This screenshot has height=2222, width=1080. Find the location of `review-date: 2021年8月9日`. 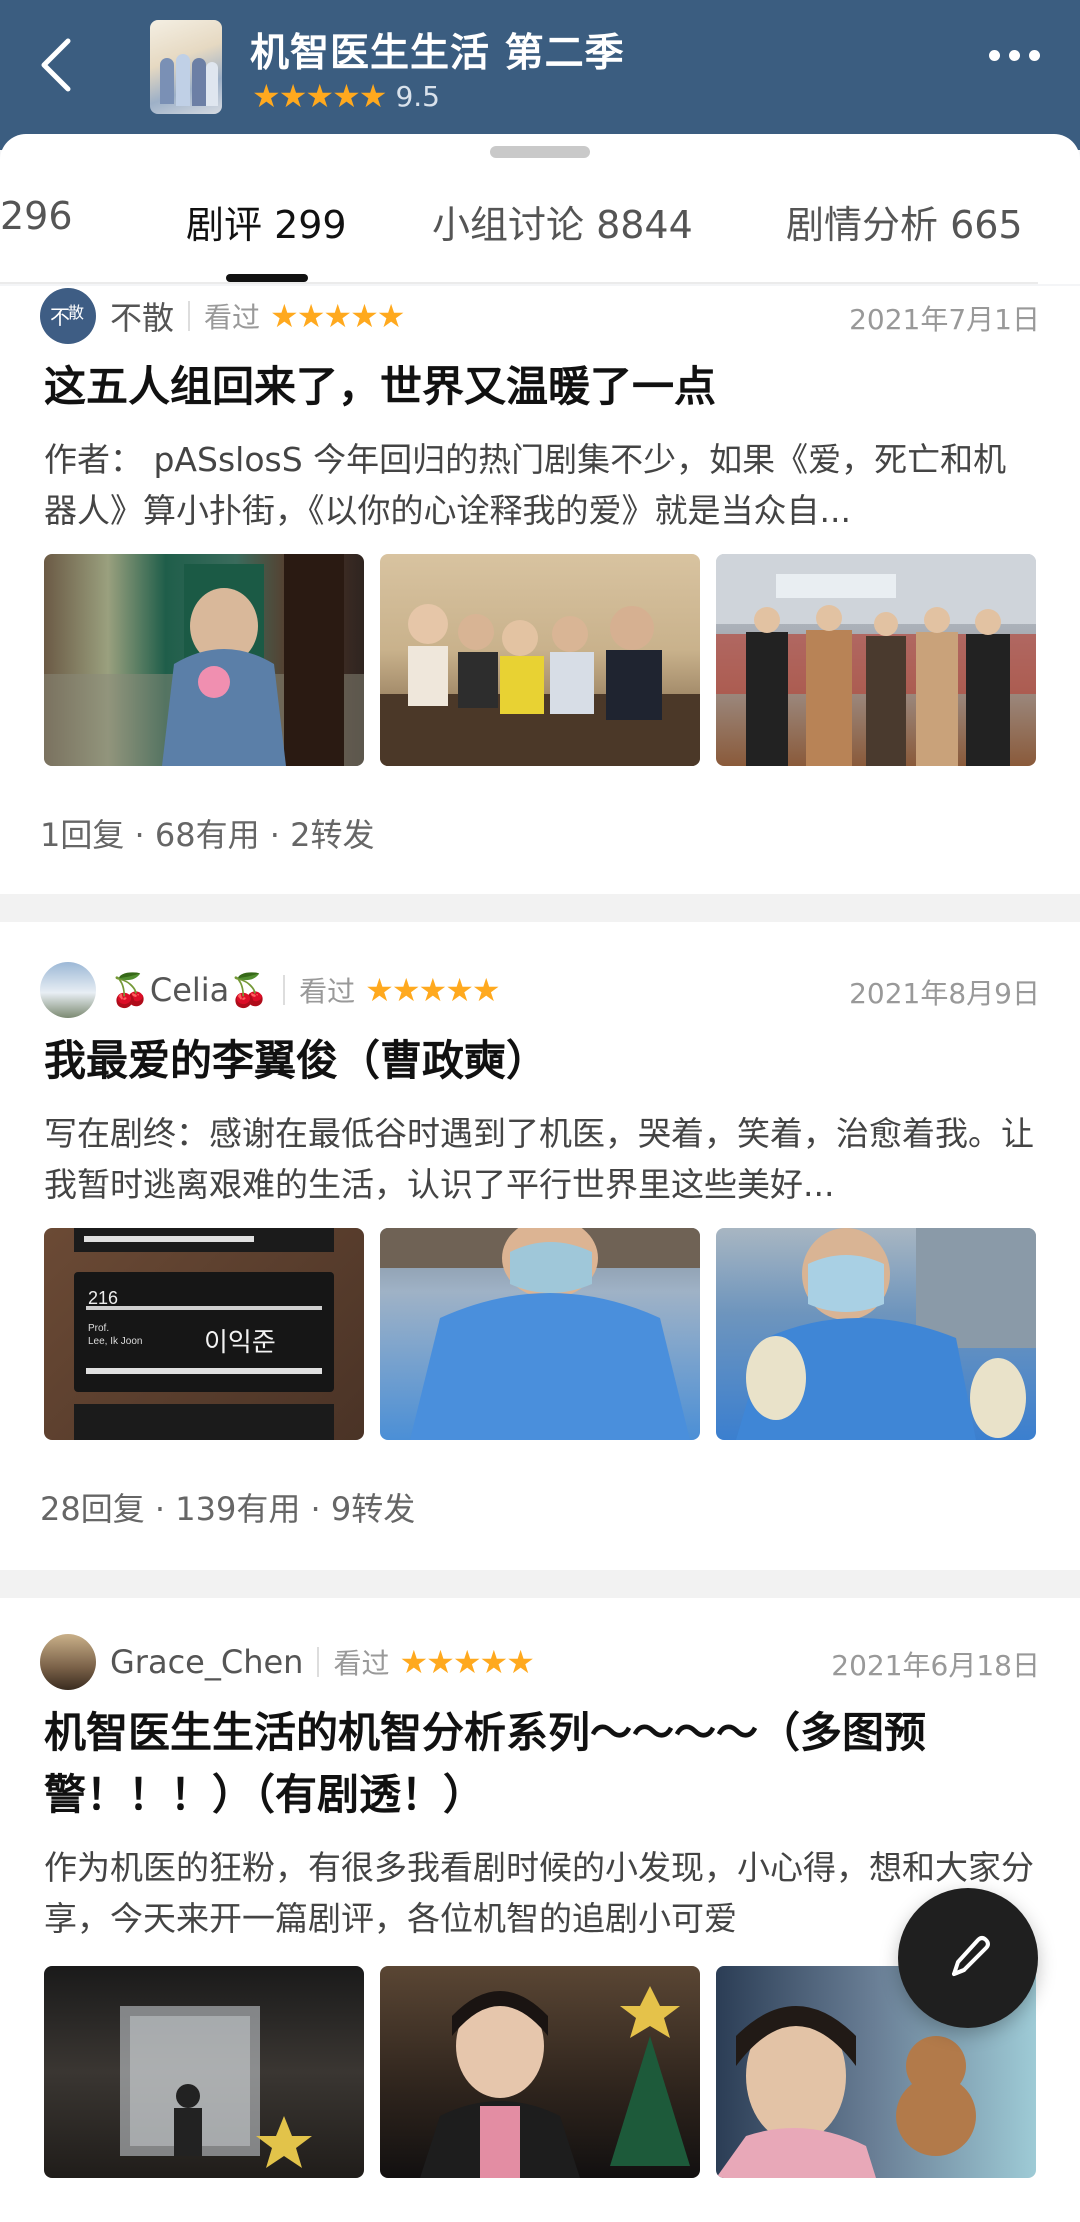

review-date: 2021年8月9日 is located at coordinates (944, 993).